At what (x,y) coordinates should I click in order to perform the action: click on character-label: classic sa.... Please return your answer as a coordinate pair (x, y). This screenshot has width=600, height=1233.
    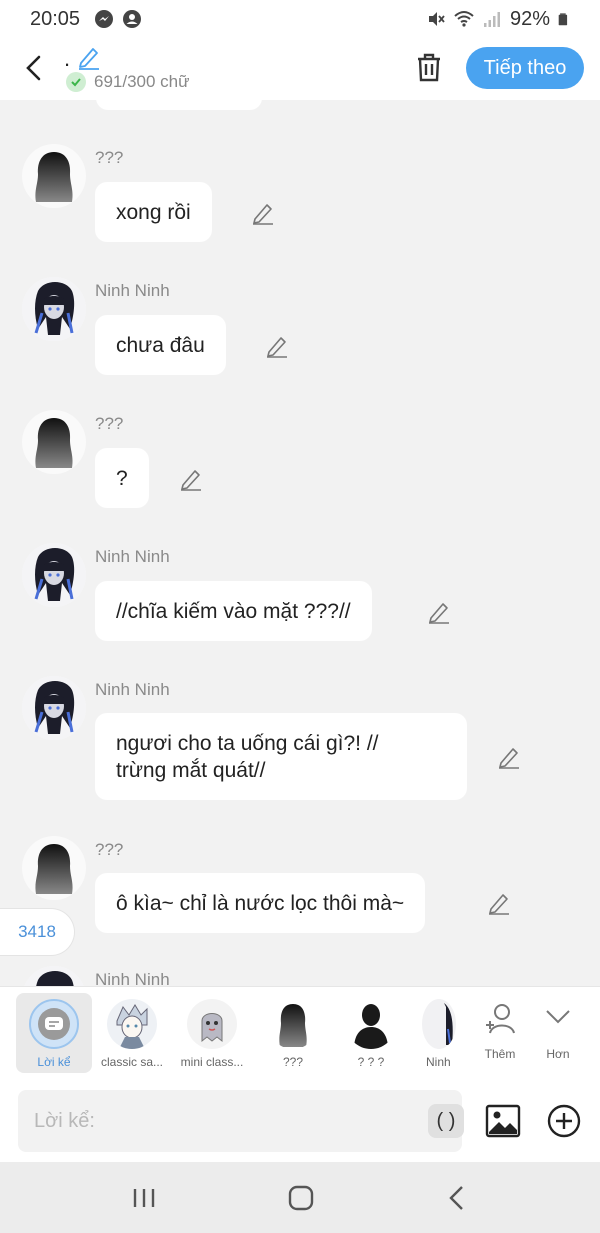
    Looking at the image, I should click on (131, 1062).